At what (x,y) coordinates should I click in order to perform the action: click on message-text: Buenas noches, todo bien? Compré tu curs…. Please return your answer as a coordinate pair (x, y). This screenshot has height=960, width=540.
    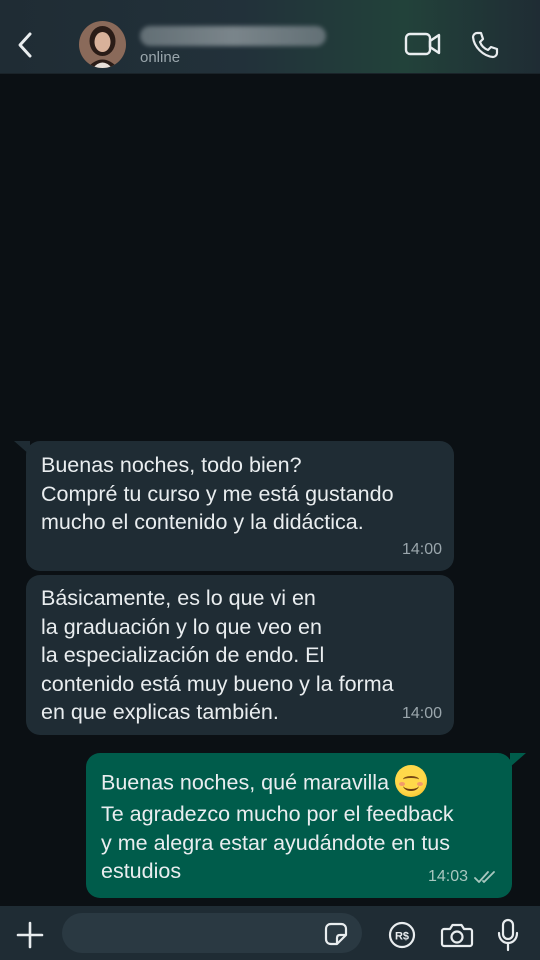
    Looking at the image, I should click on (217, 493).